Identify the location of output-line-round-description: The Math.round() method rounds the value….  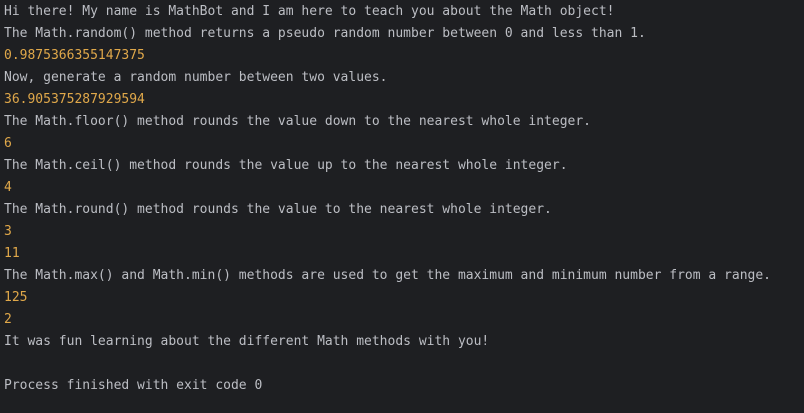
(278, 209).